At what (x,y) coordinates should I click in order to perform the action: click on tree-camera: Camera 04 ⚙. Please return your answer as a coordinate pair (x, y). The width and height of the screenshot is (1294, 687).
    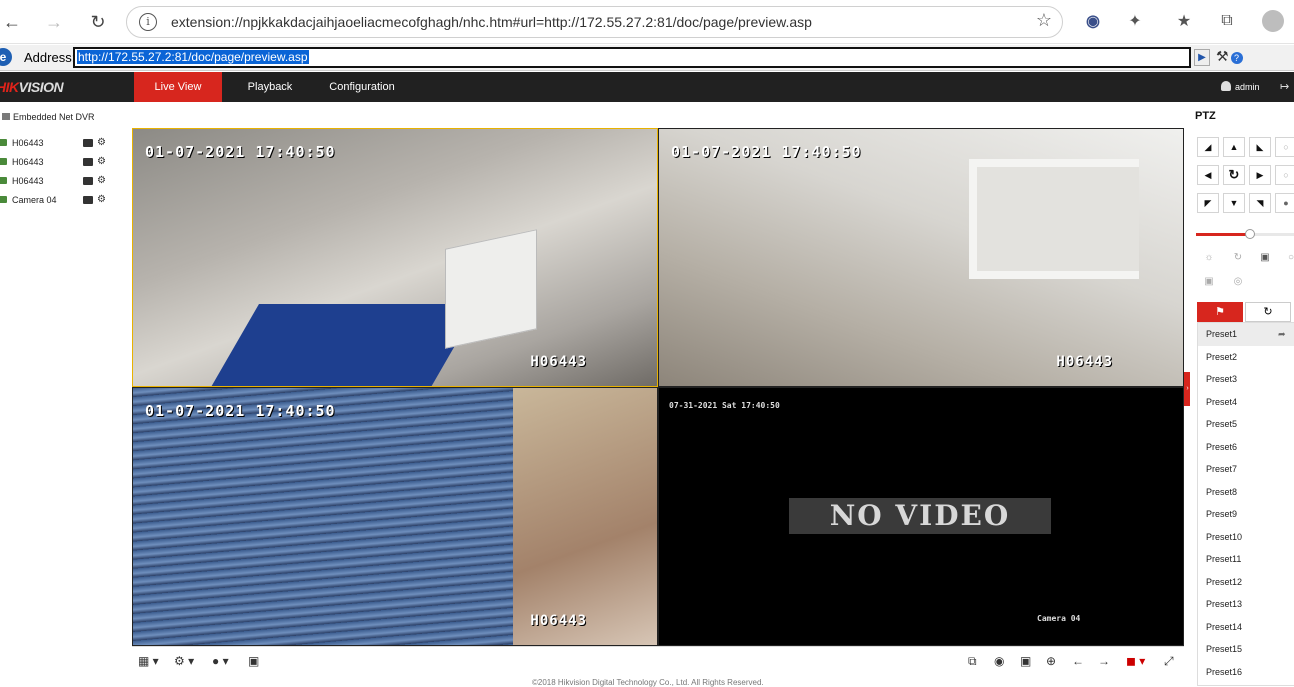
    Looking at the image, I should click on (66, 201).